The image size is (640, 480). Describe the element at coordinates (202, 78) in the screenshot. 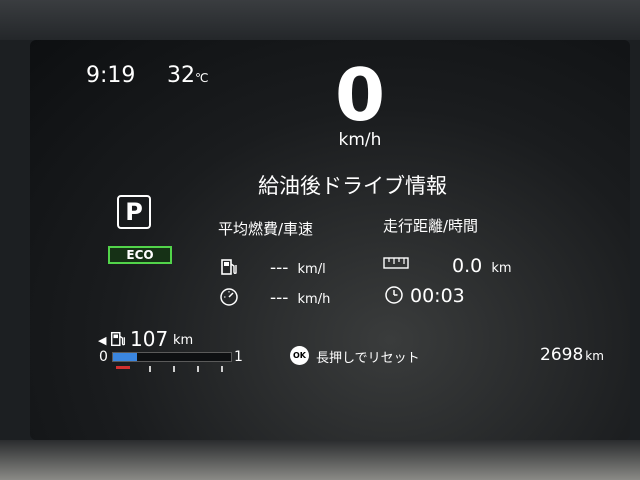

I see `temperature-unit: ℃` at that location.